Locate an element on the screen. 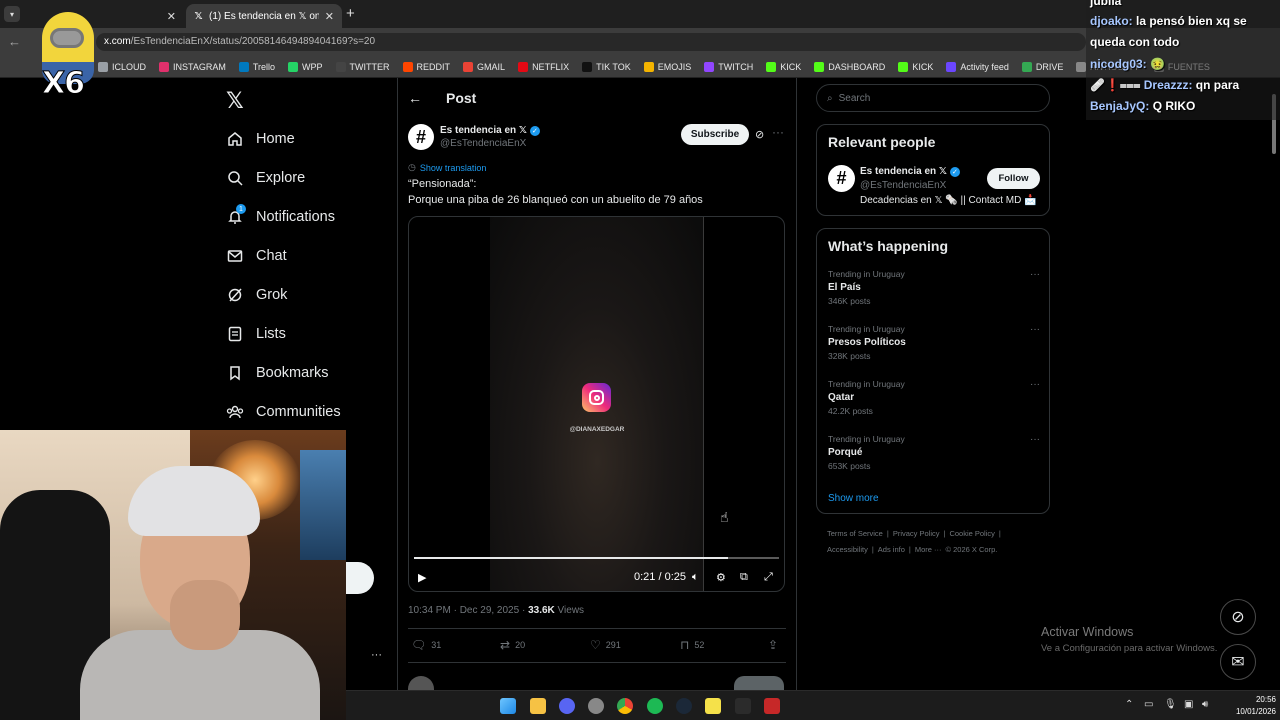 The image size is (1280, 720). tray-app-icon: ▭ is located at coordinates (1148, 704).